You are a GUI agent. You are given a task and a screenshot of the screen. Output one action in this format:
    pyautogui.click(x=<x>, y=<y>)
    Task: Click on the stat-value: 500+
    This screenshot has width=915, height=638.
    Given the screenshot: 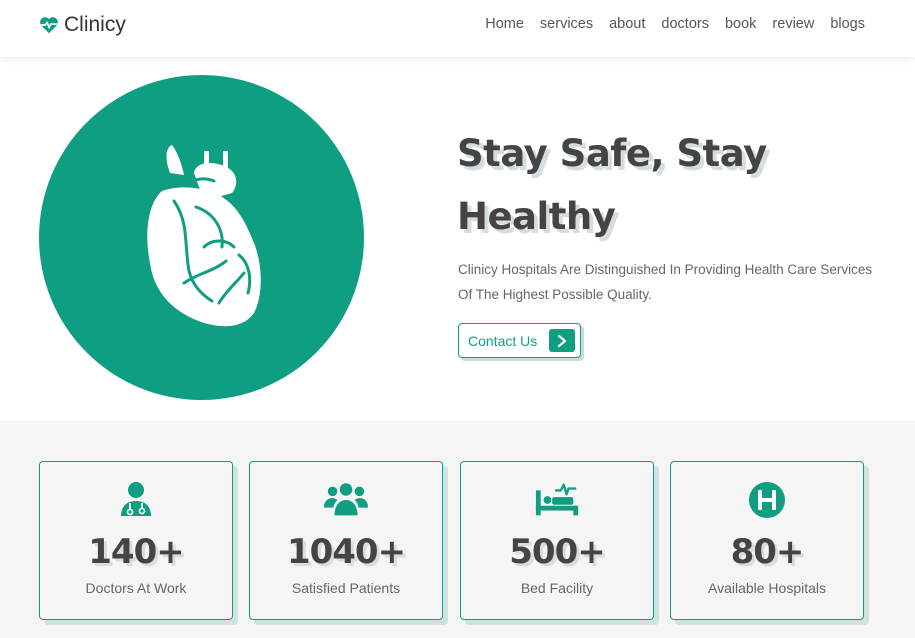 What is the action you would take?
    pyautogui.click(x=557, y=552)
    